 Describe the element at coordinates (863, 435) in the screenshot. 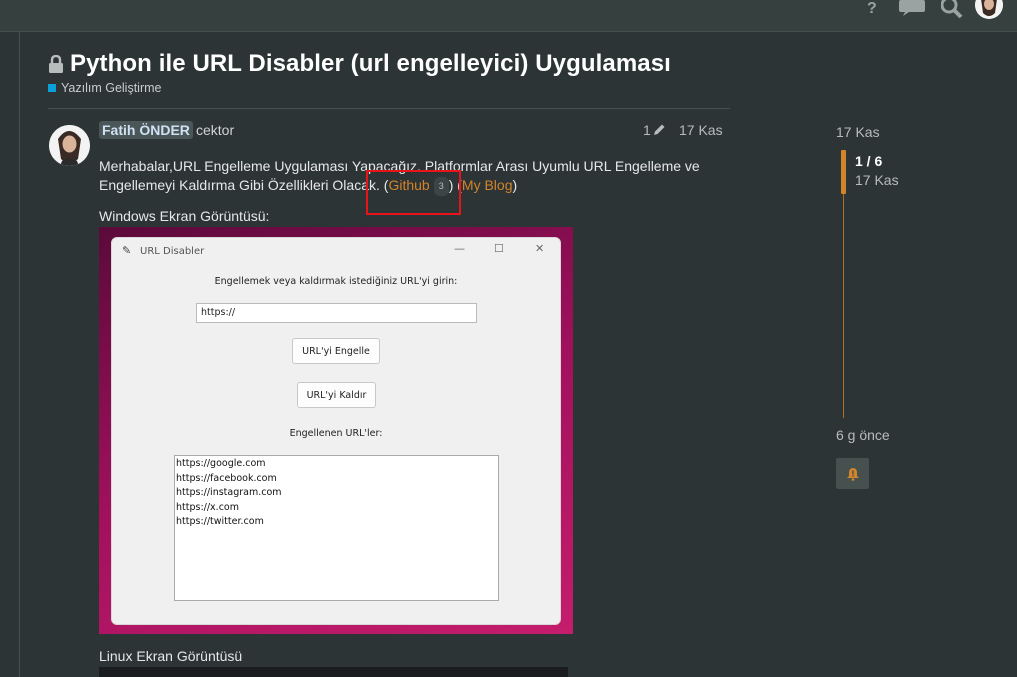

I see `timeline-end-label: 6 g önce` at that location.